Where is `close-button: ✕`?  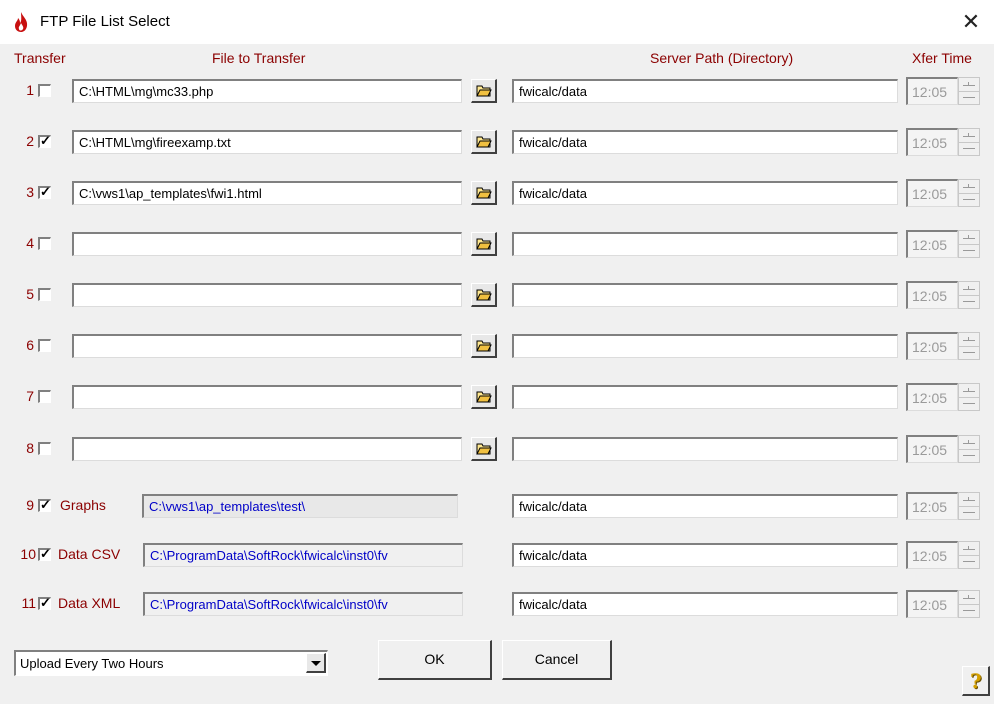 close-button: ✕ is located at coordinates (971, 22).